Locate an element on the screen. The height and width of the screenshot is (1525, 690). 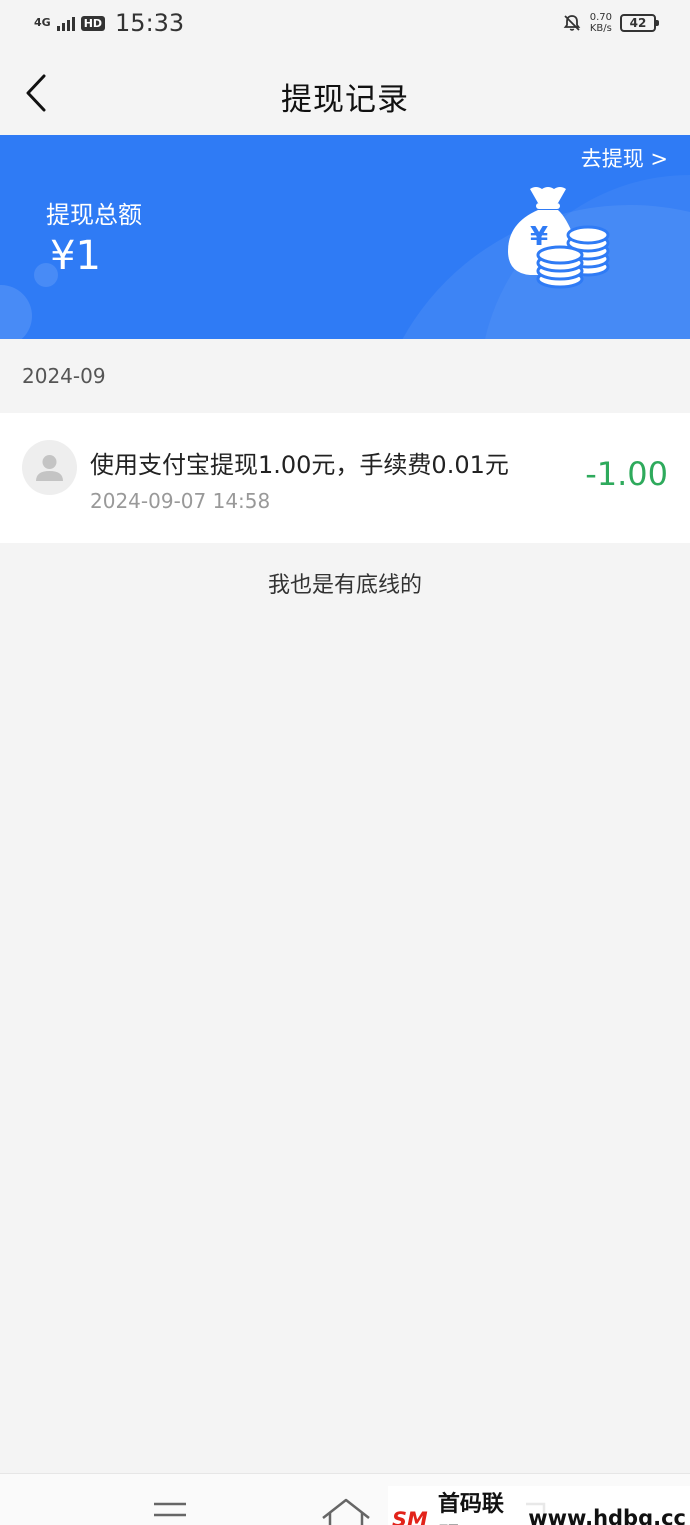
speed-value: 0.70 is located at coordinates (600, 17).